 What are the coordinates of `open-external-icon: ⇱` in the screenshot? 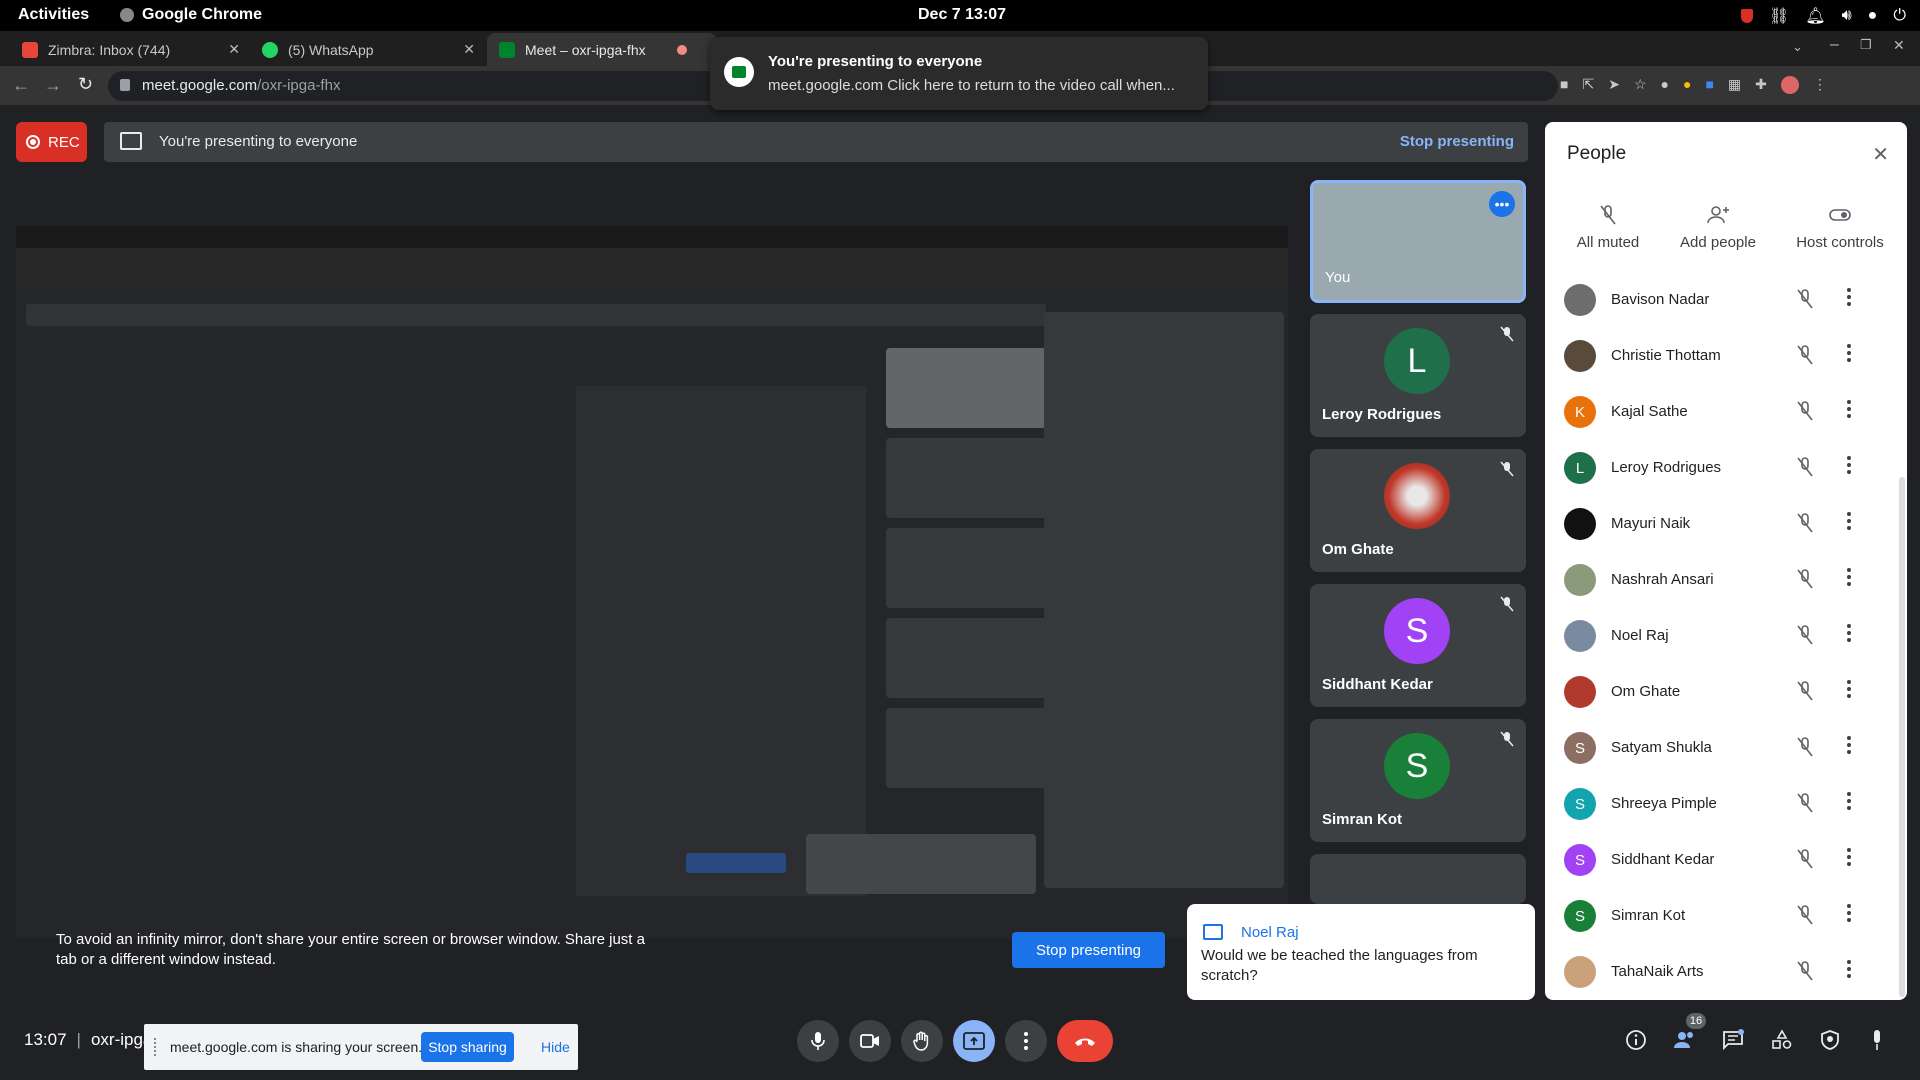 It's located at (1588, 85).